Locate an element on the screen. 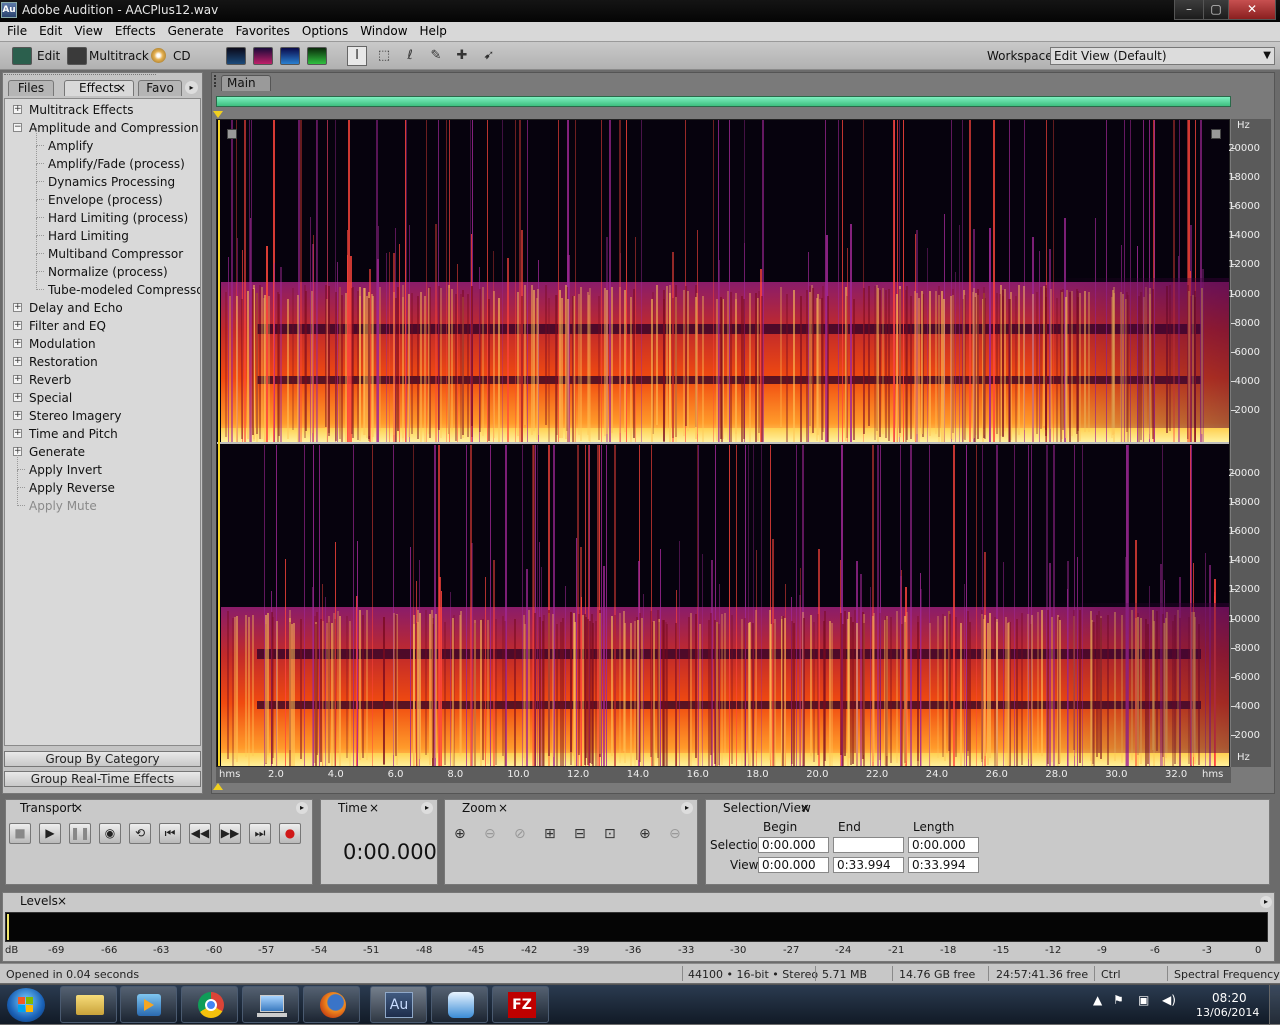  marquee-selection-tool-icon: ⬚ is located at coordinates (384, 56).